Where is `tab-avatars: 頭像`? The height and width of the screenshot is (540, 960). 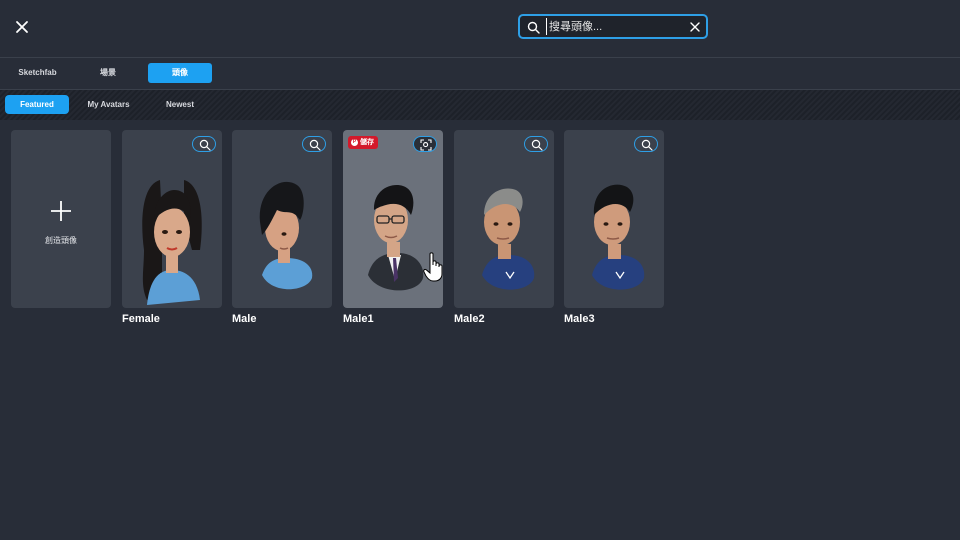 tab-avatars: 頭像 is located at coordinates (180, 73).